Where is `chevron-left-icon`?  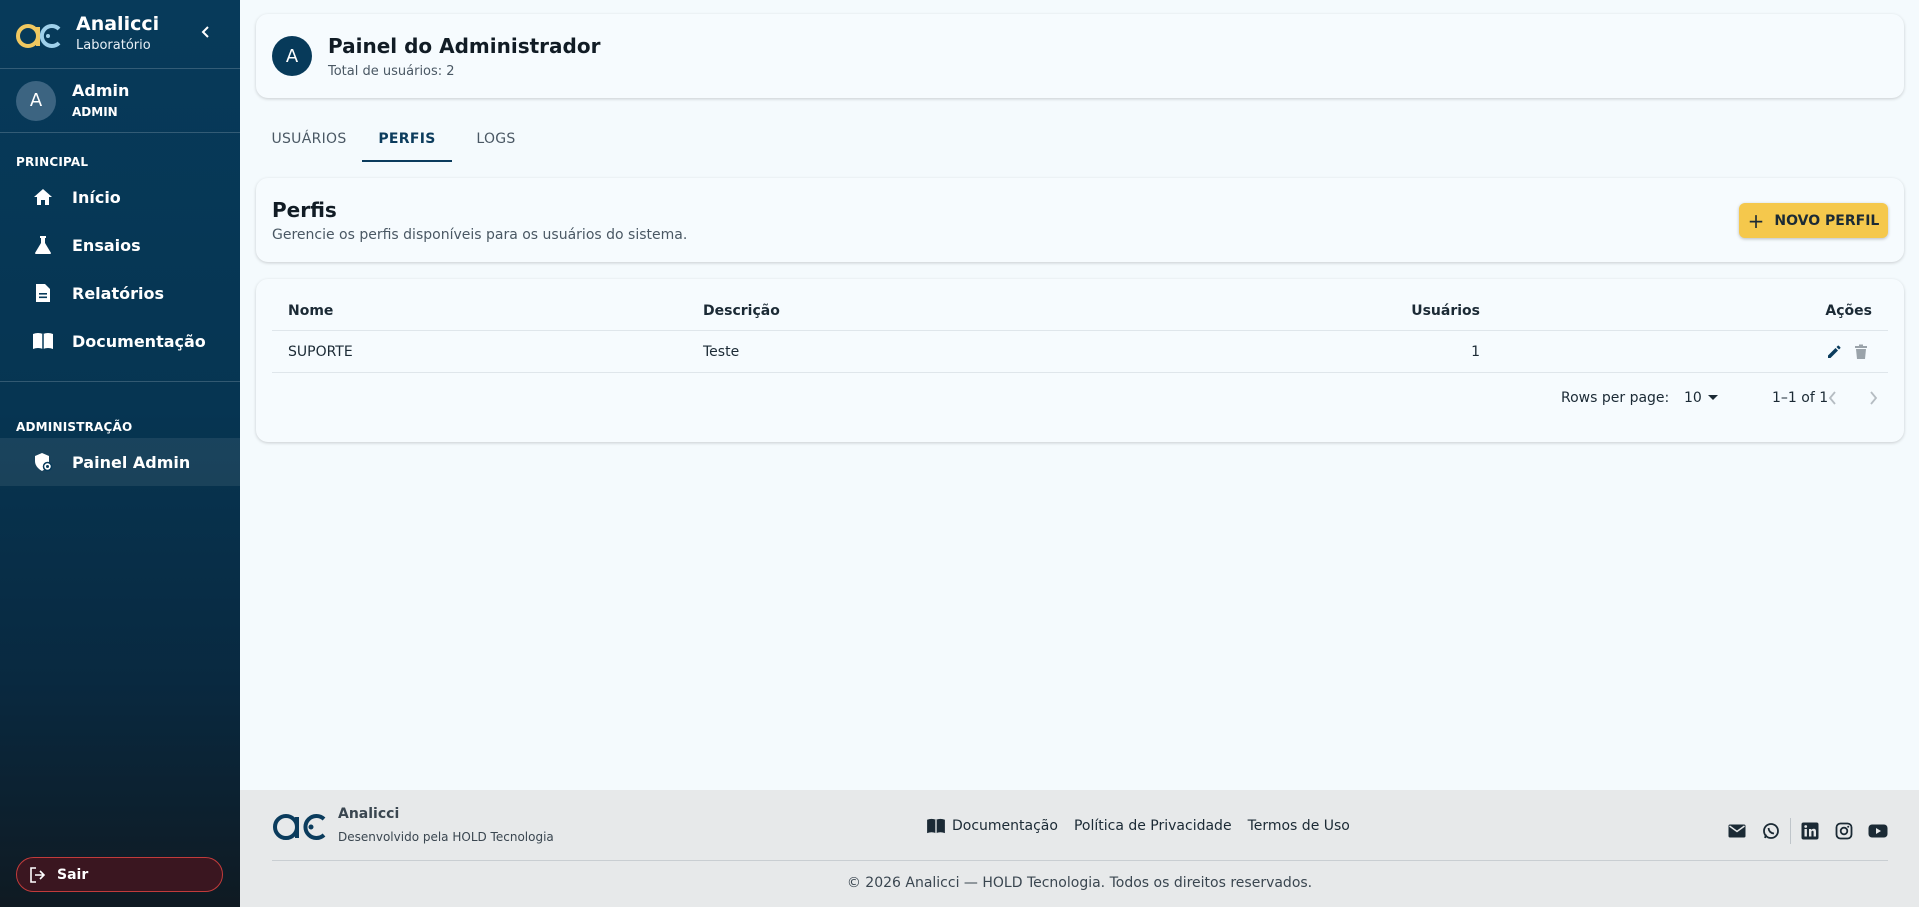
chevron-left-icon is located at coordinates (205, 32).